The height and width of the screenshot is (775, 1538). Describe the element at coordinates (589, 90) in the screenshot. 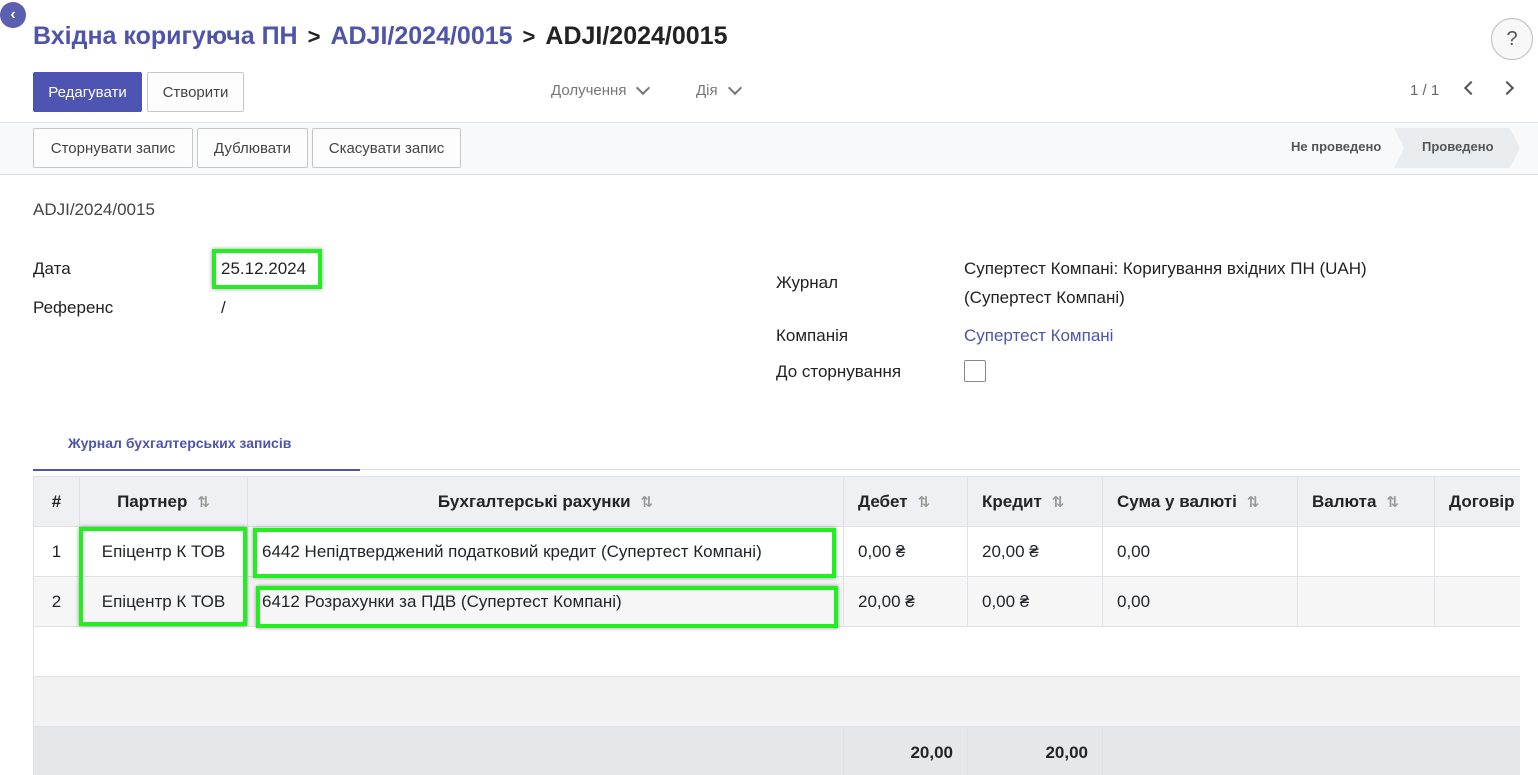

I see `attachments-label: Долучення` at that location.